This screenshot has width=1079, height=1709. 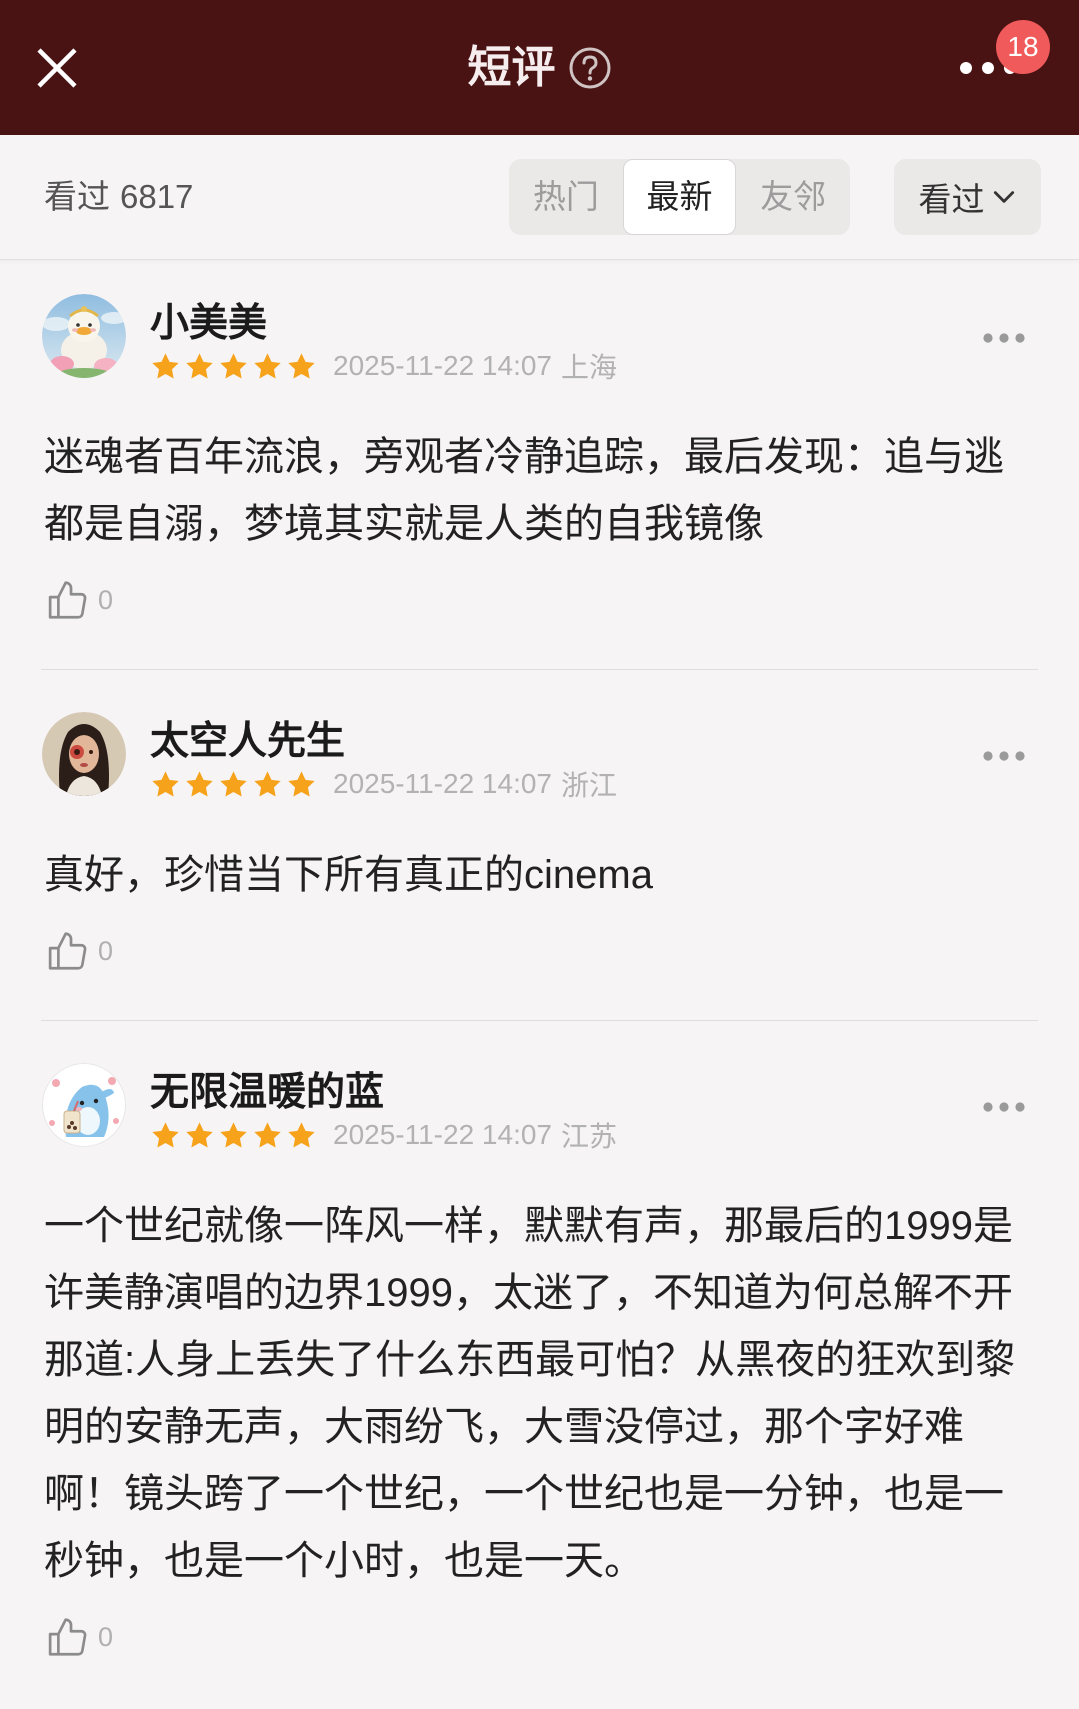 What do you see at coordinates (118, 197) in the screenshot?
I see `watched-count-label: 看过 6817` at bounding box center [118, 197].